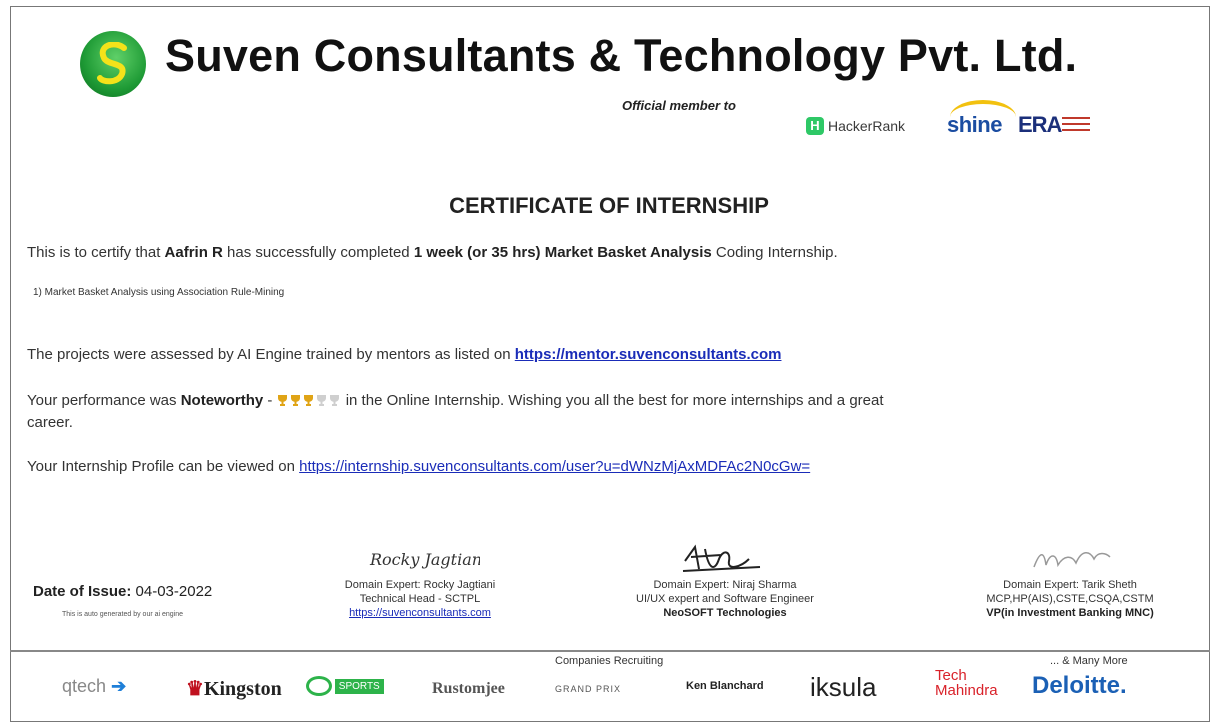 The image size is (1218, 725). What do you see at coordinates (1089, 661) in the screenshot?
I see `many-more-label: ... & Many More` at bounding box center [1089, 661].